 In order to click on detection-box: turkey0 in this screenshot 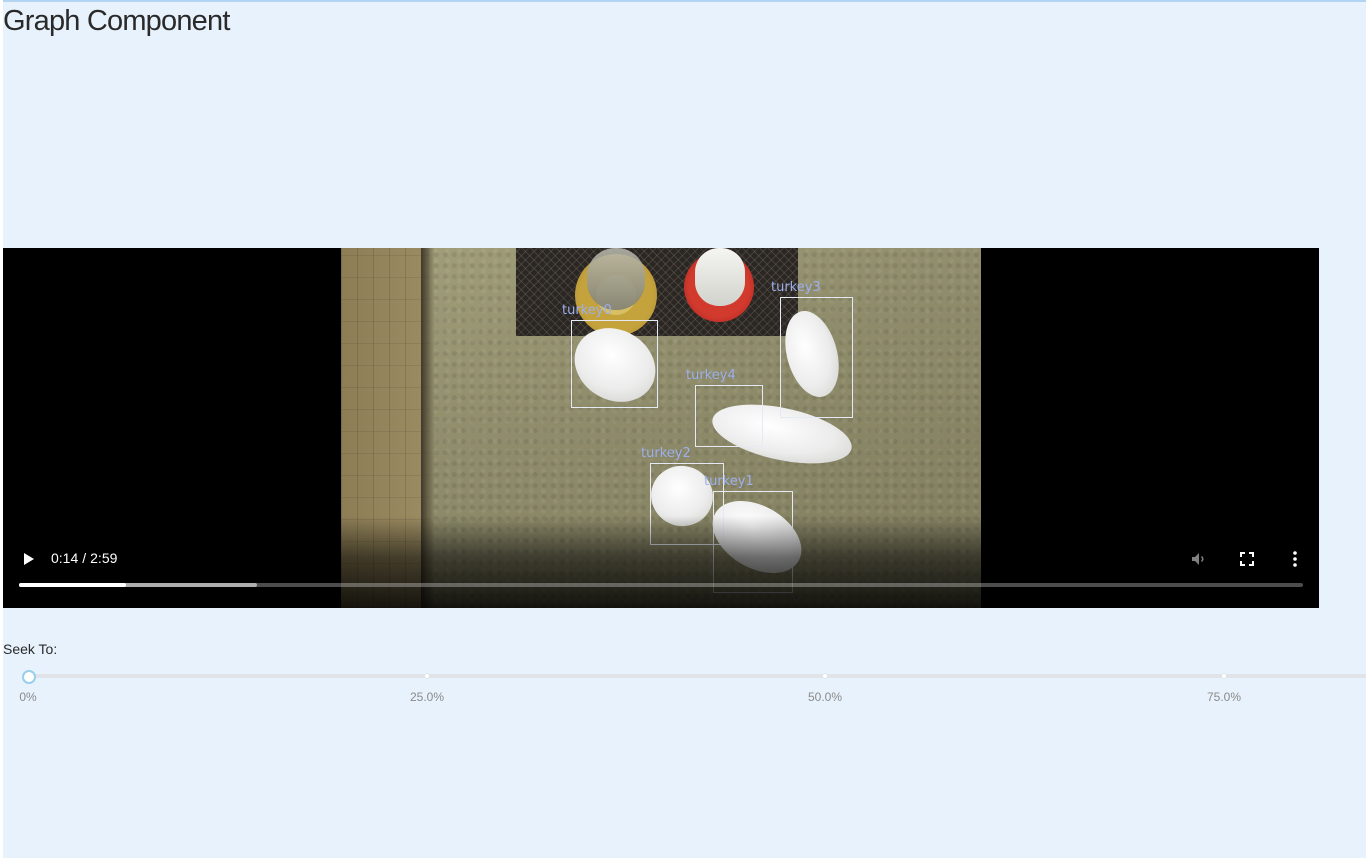, I will do `click(610, 355)`.